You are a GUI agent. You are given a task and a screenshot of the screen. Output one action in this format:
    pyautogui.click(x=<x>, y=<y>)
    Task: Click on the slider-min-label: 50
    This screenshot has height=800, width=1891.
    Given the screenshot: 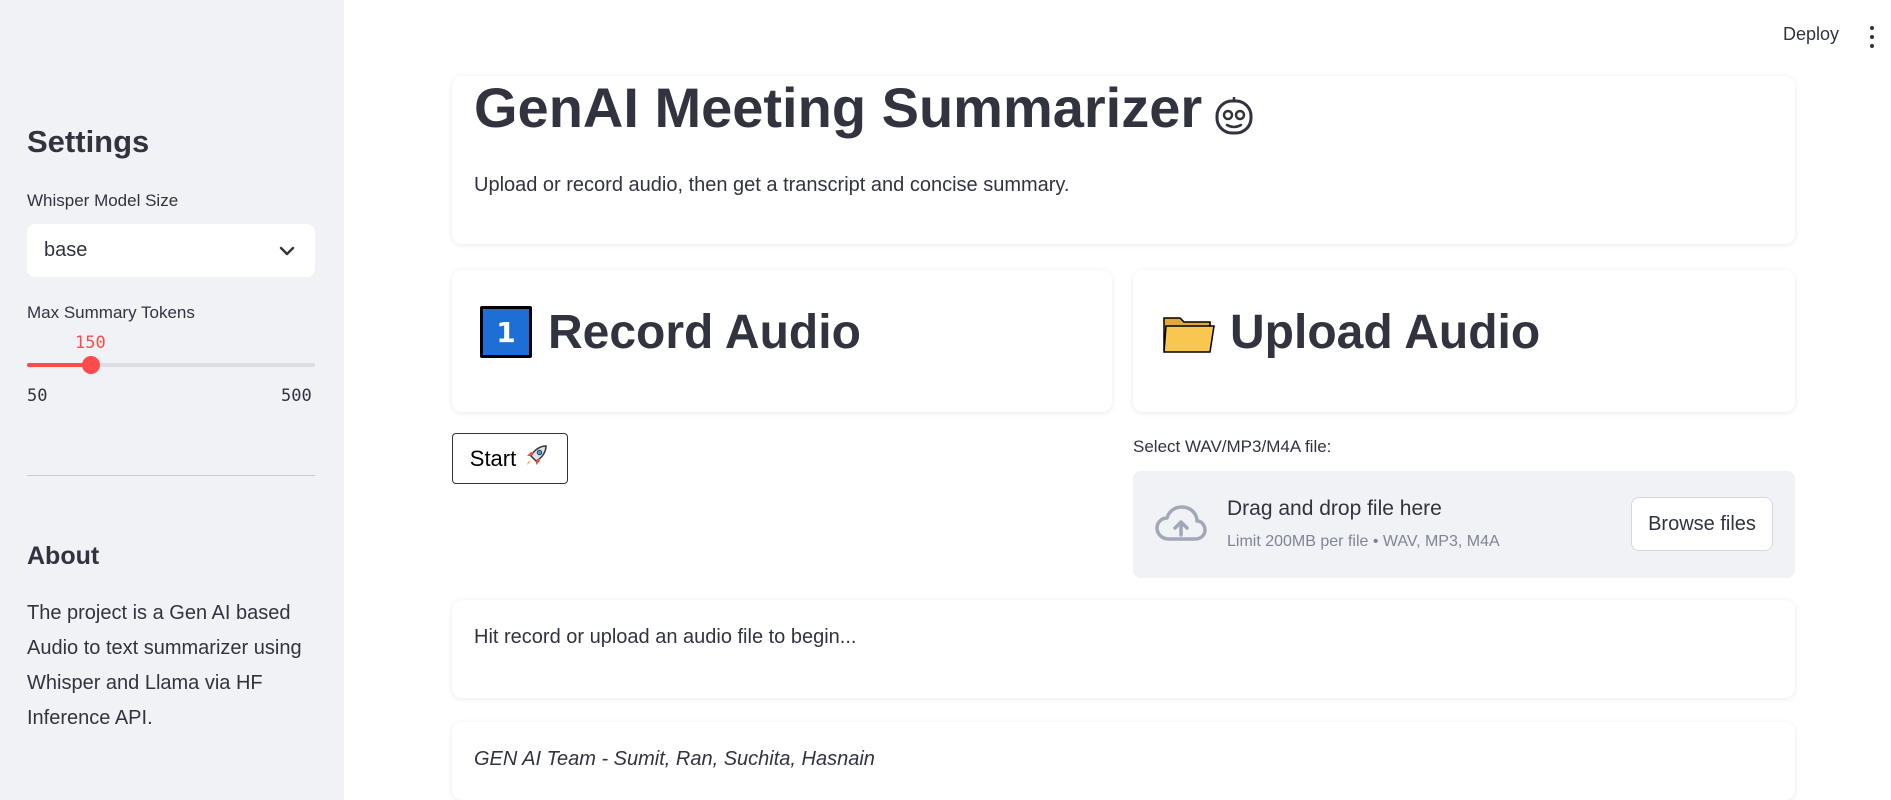 What is the action you would take?
    pyautogui.click(x=37, y=396)
    